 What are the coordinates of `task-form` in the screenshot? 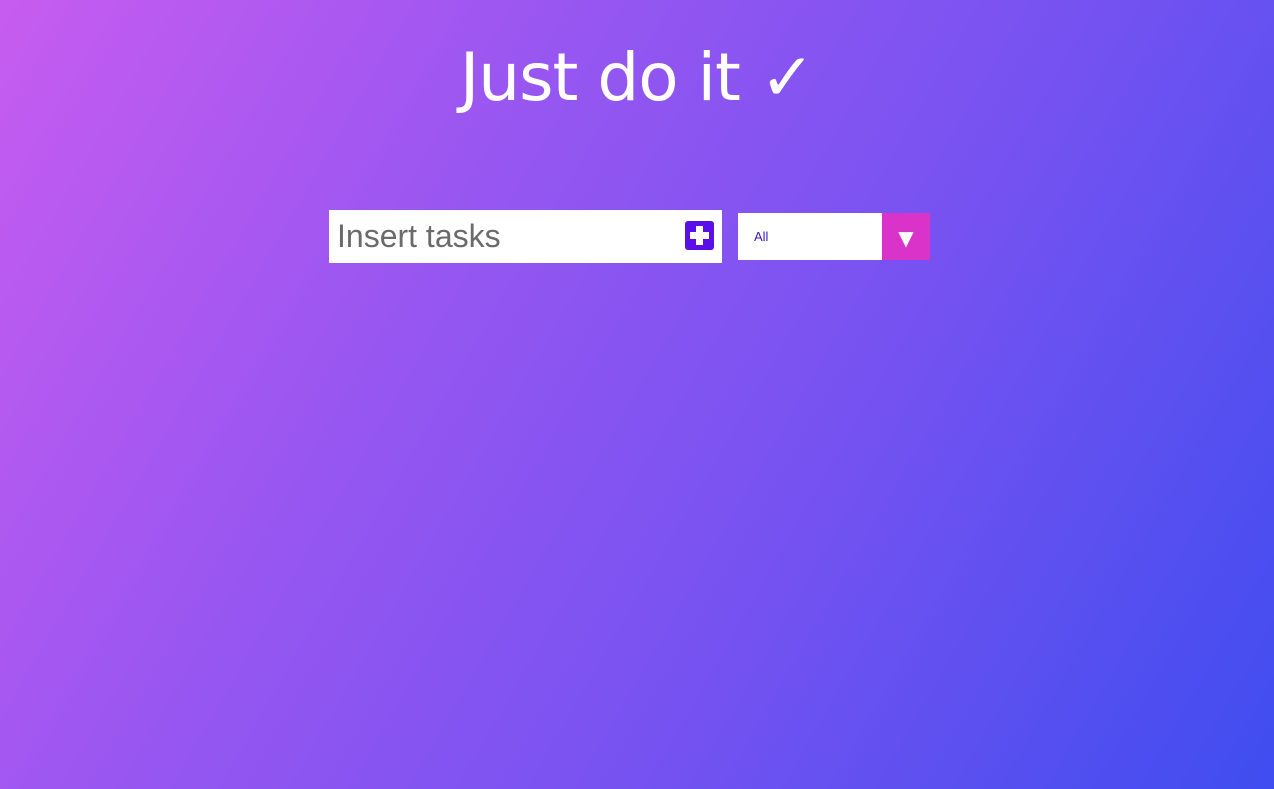 It's located at (525, 236).